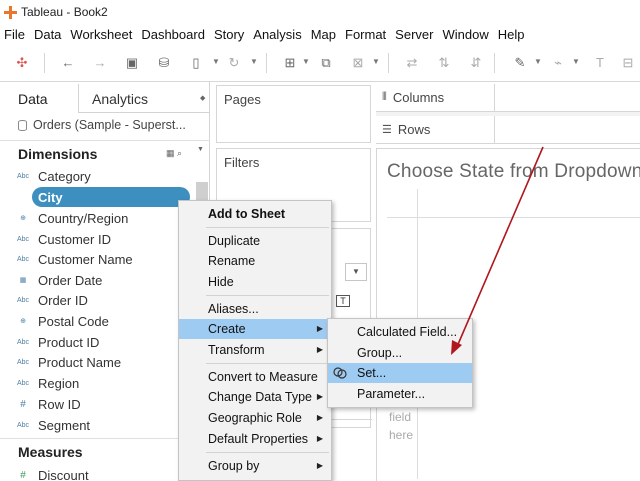  I want to click on menu-story: Story, so click(229, 34).